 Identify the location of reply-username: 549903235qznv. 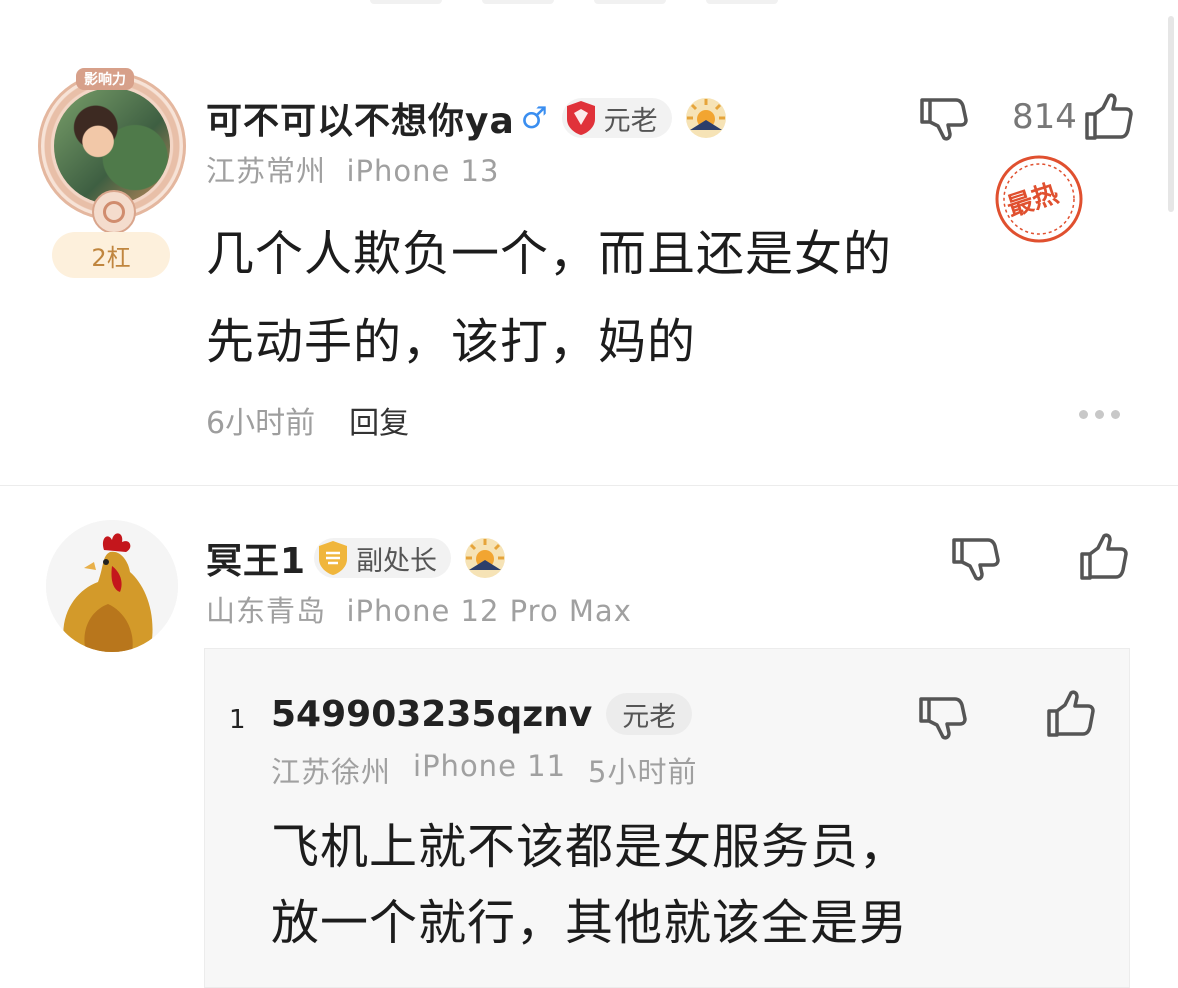
(431, 714).